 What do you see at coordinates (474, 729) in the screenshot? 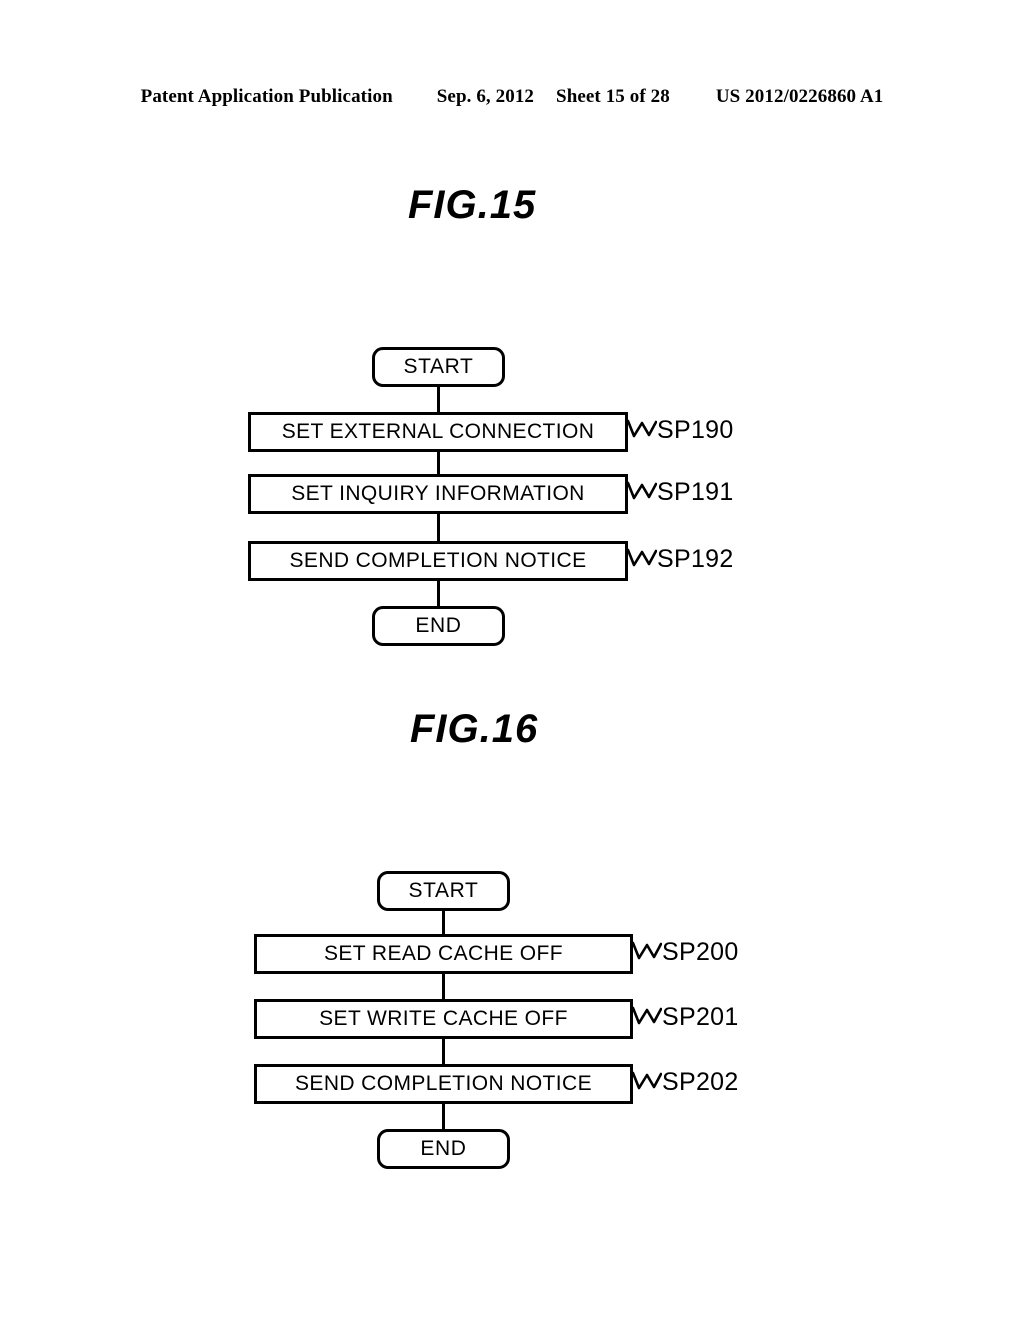
I see `figure-16-title: FIG.16` at bounding box center [474, 729].